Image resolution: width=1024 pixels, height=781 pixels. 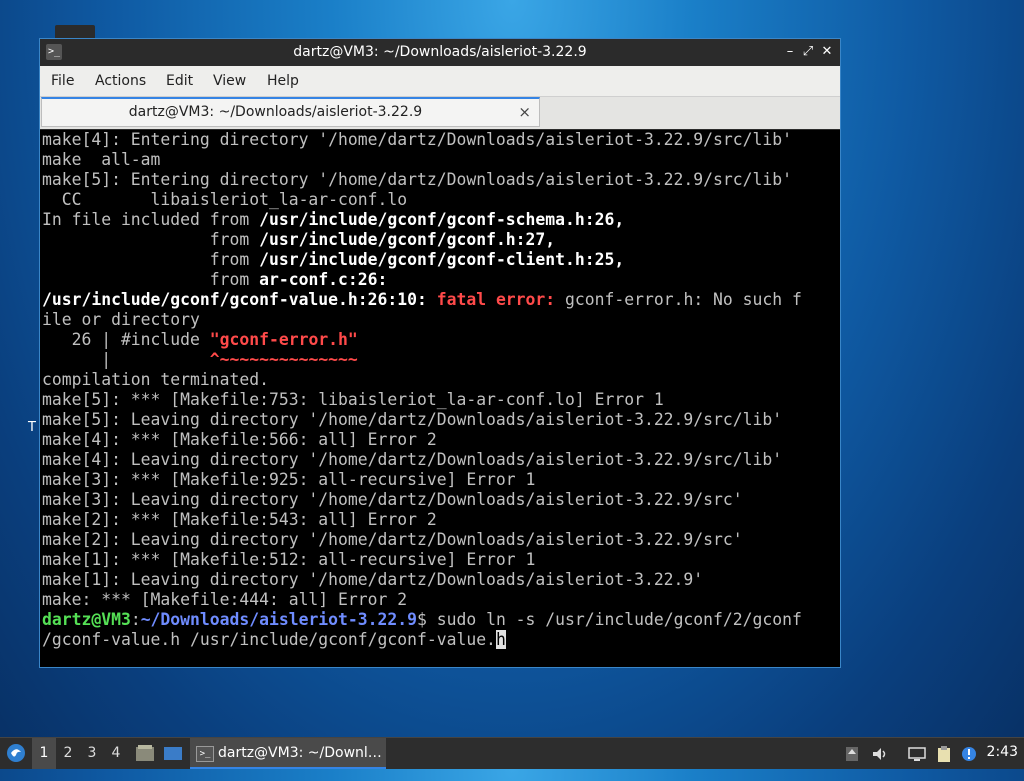 What do you see at coordinates (179, 81) in the screenshot?
I see `menu-edit: Edit` at bounding box center [179, 81].